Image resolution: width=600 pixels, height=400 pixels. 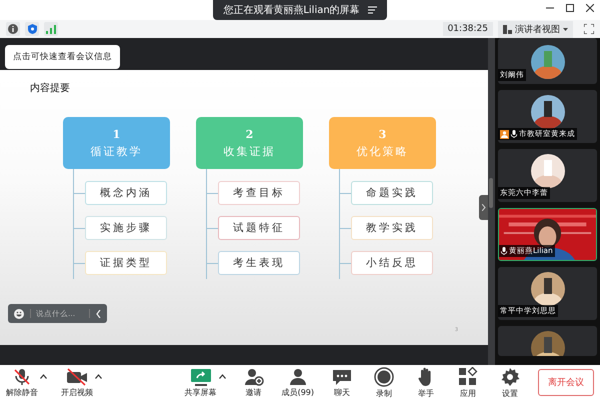 I want to click on leave-meeting-button: 离开会议, so click(x=566, y=382).